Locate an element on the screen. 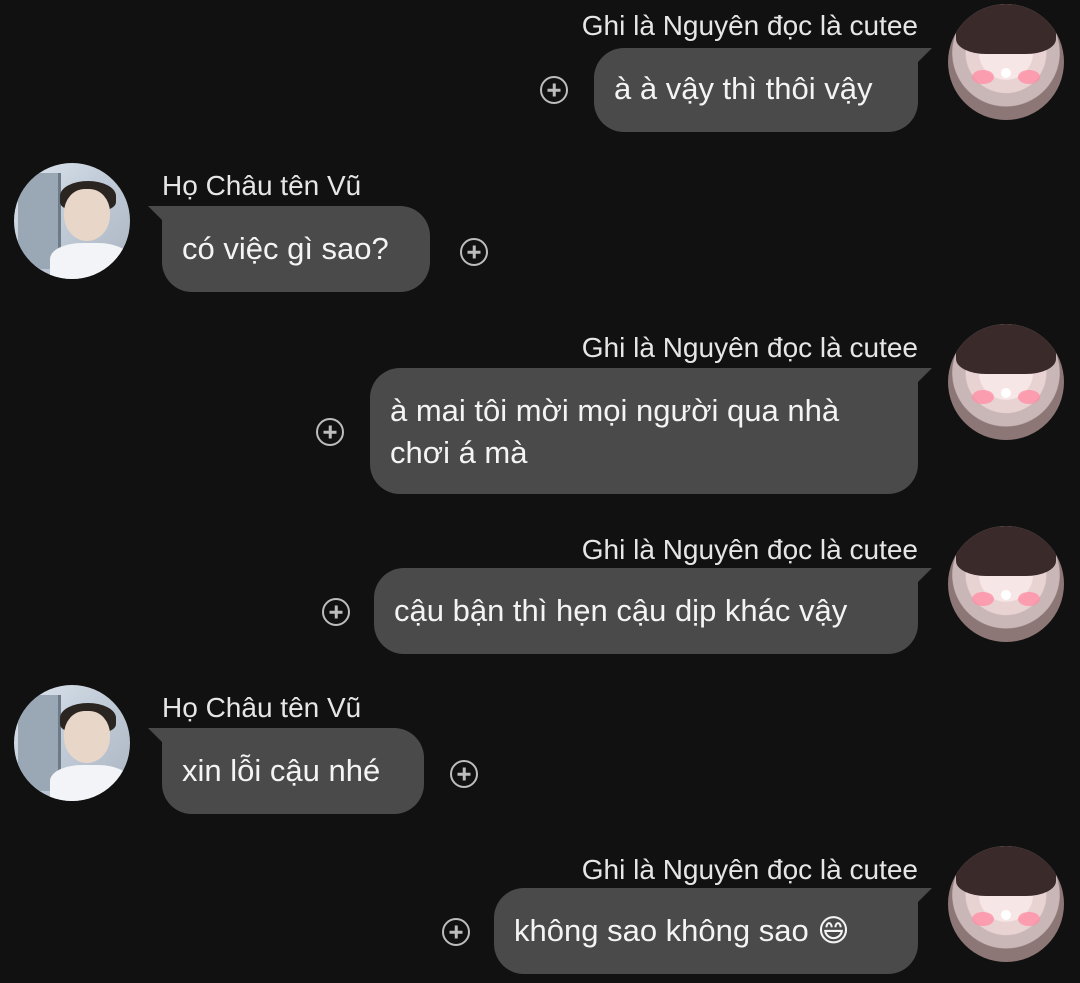  message-bubble: à à vậy thì thôi vậy is located at coordinates (763, 90).